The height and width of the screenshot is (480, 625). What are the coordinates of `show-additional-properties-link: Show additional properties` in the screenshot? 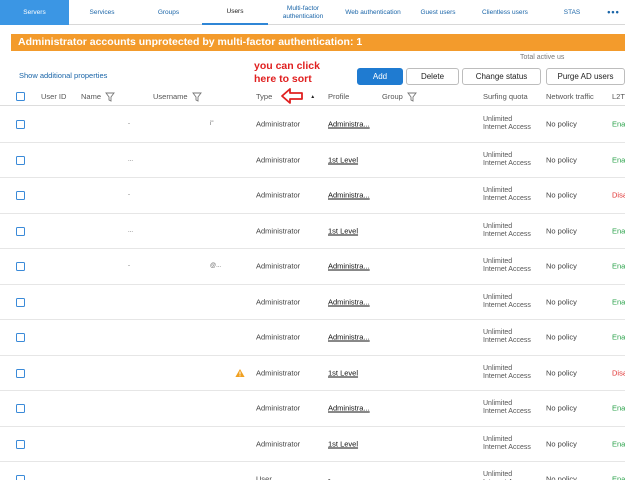 It's located at (63, 75).